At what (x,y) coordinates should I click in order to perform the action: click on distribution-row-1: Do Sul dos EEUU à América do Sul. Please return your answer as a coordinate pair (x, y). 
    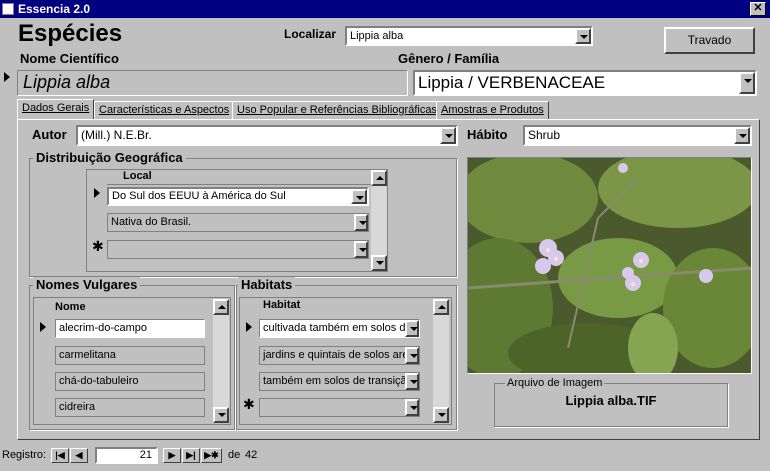
    Looking at the image, I should click on (238, 196).